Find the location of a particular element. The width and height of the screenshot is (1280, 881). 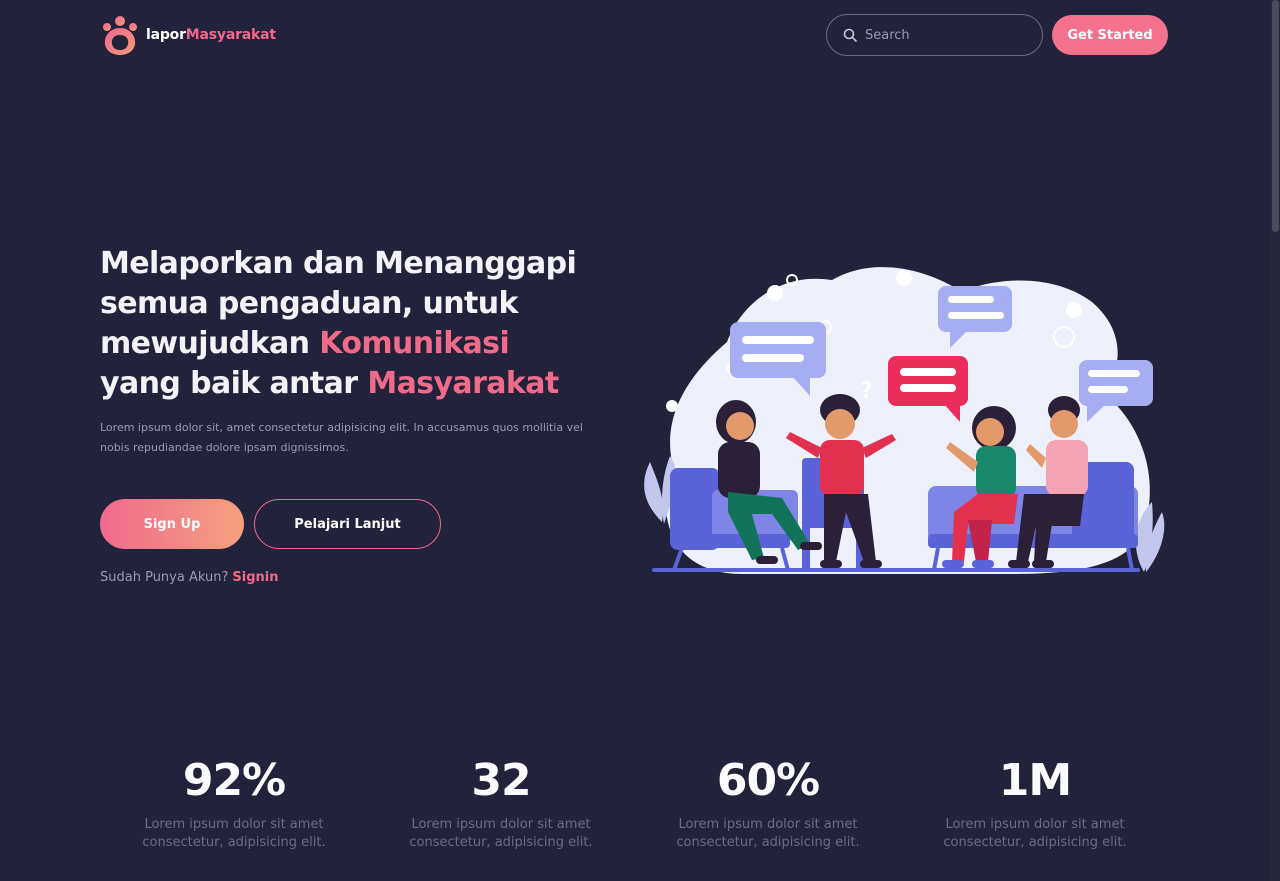

brand-logo: laporMasyarakat is located at coordinates (188, 35).